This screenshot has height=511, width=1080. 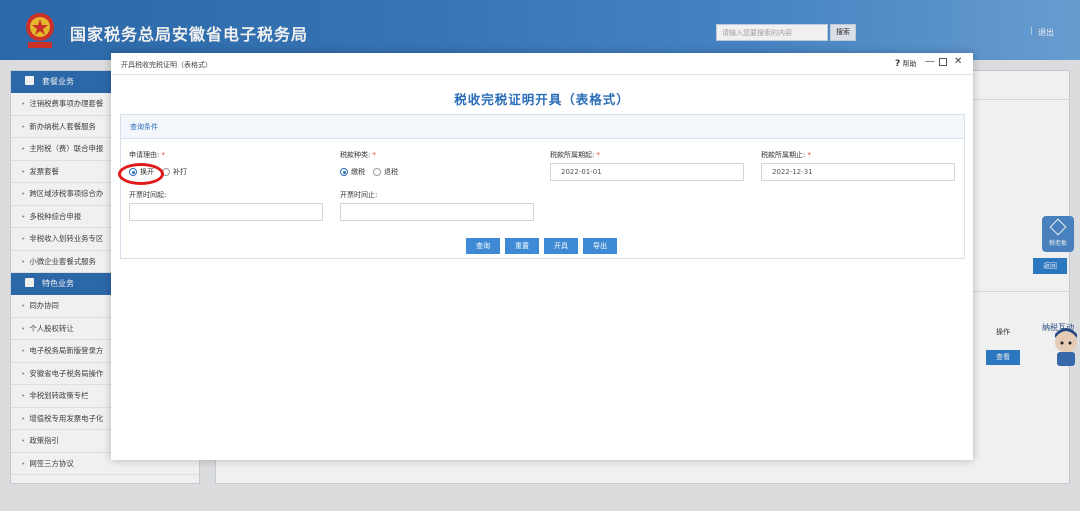 I want to click on period-end-label-text: 税款所属期止:, so click(x=783, y=155).